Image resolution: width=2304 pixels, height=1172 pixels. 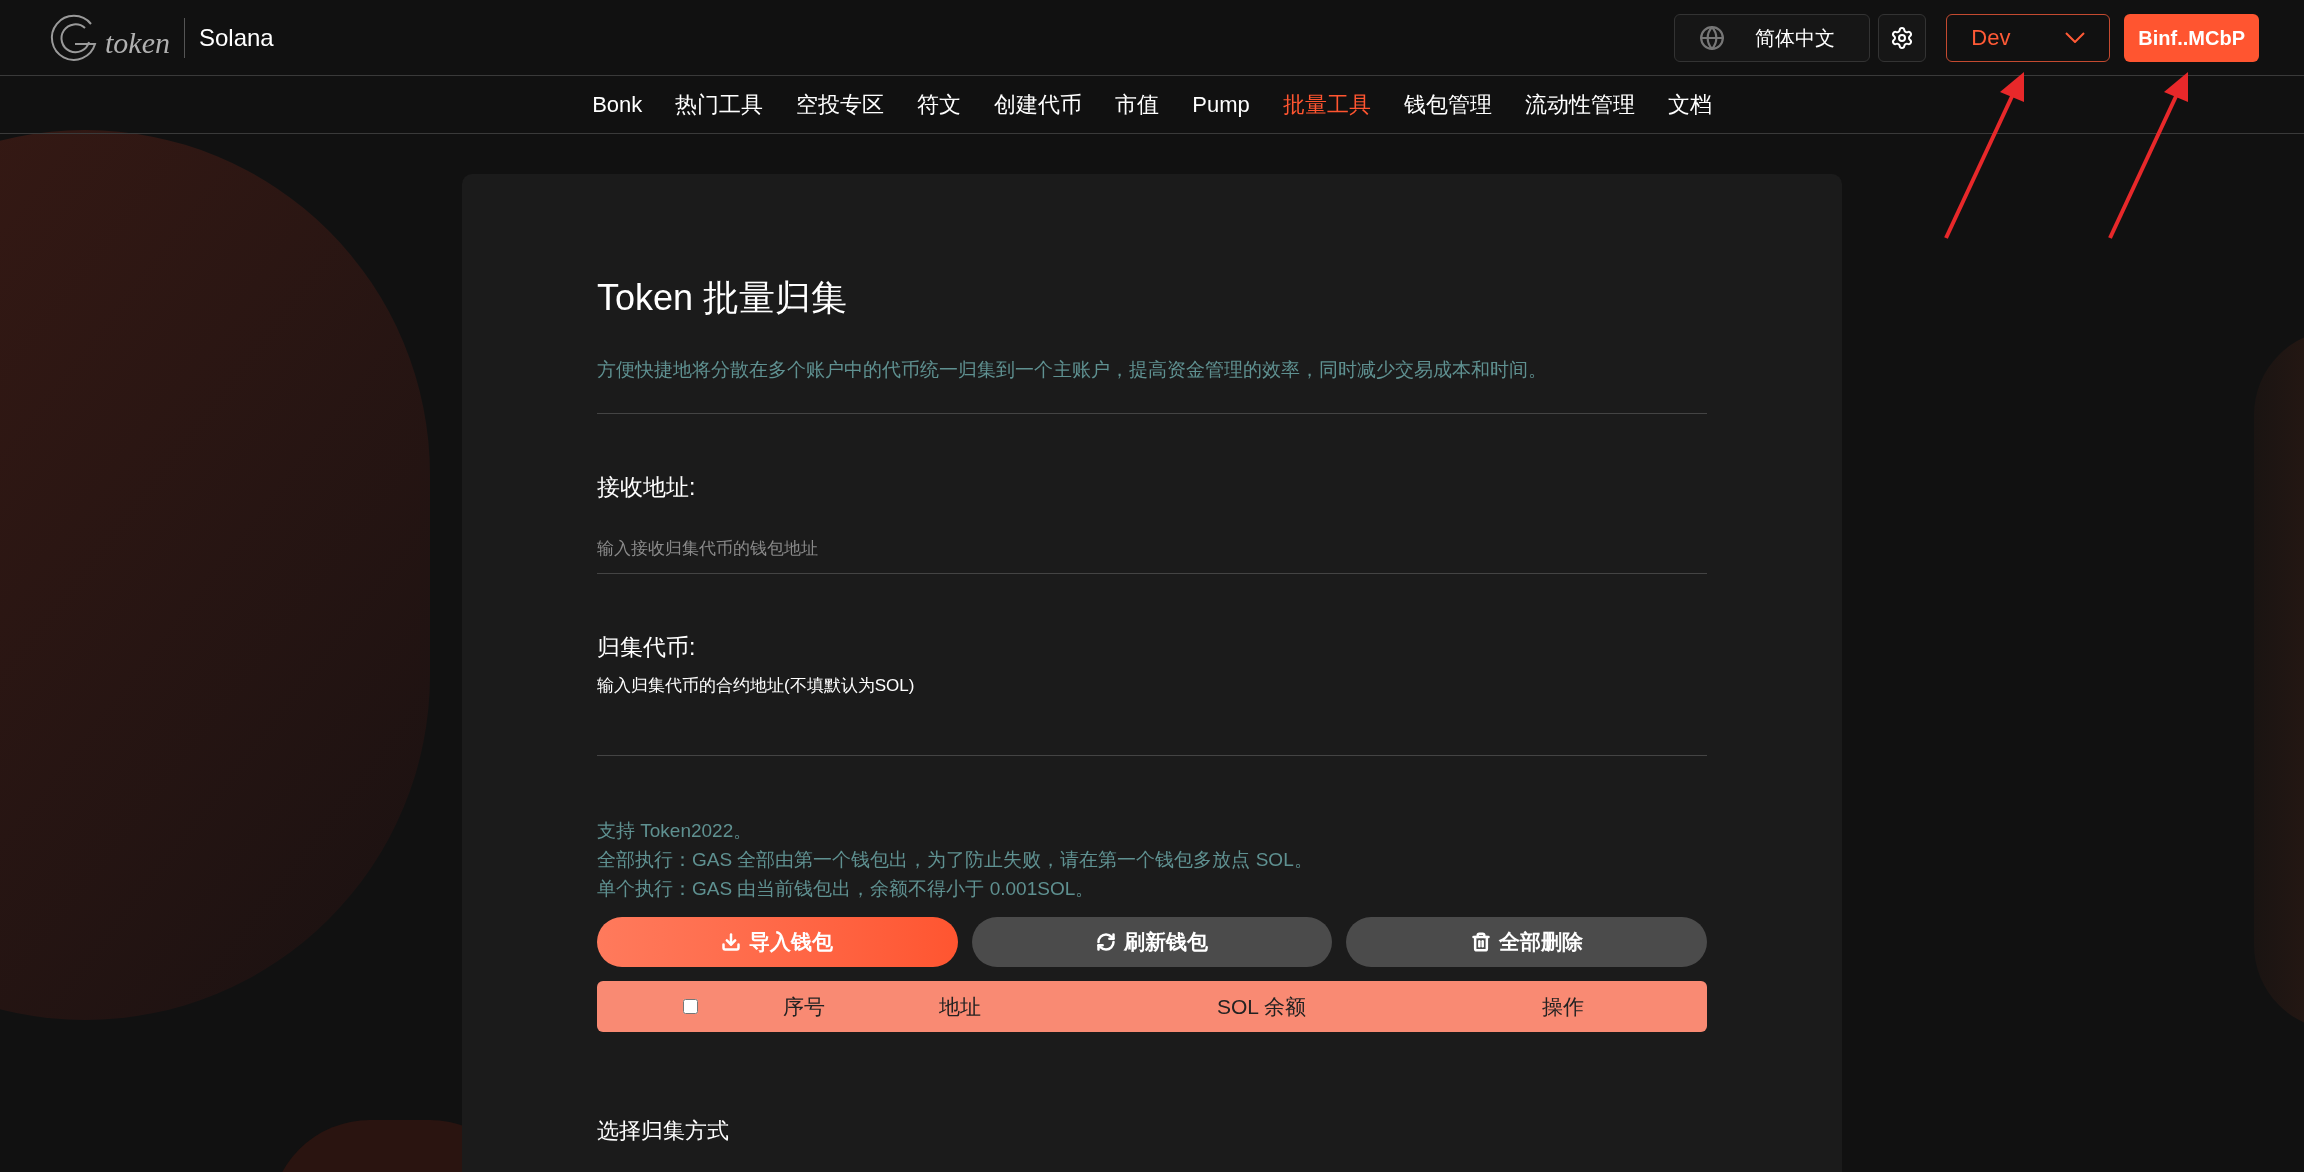 What do you see at coordinates (1712, 37) in the screenshot?
I see `globe-icon` at bounding box center [1712, 37].